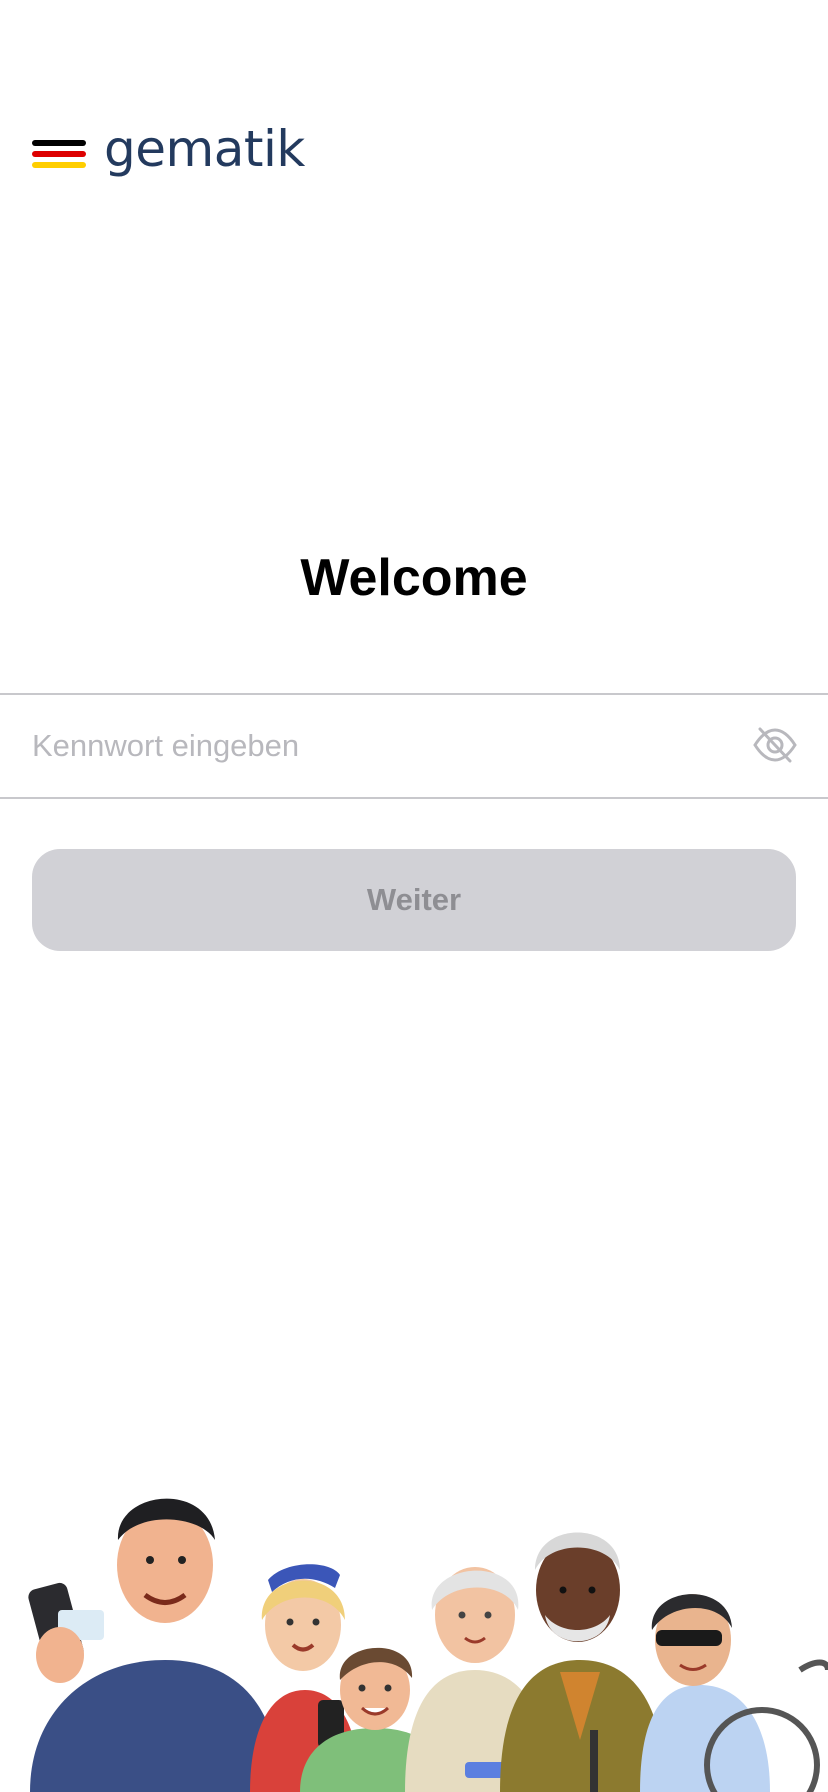  I want to click on person-man-blue, so click(154, 1645).